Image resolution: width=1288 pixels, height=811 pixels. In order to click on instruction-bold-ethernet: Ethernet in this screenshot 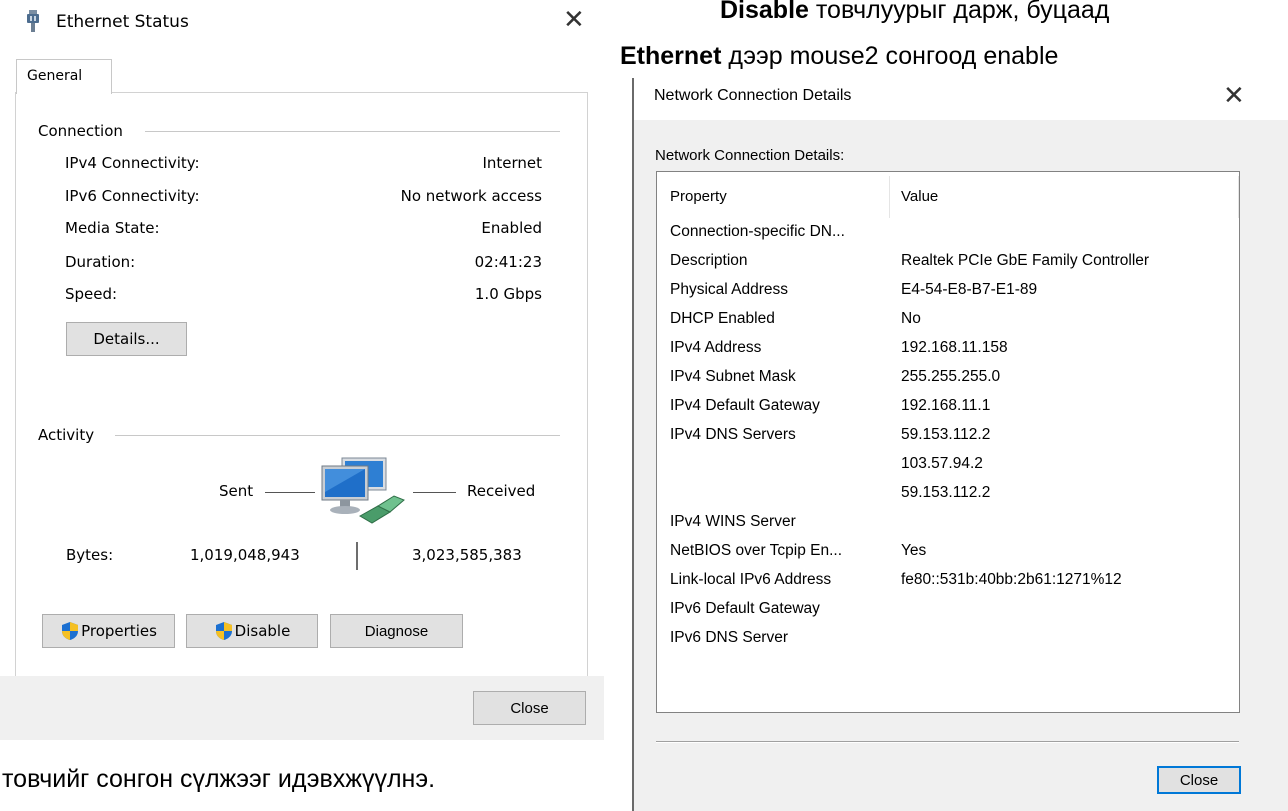, I will do `click(671, 56)`.